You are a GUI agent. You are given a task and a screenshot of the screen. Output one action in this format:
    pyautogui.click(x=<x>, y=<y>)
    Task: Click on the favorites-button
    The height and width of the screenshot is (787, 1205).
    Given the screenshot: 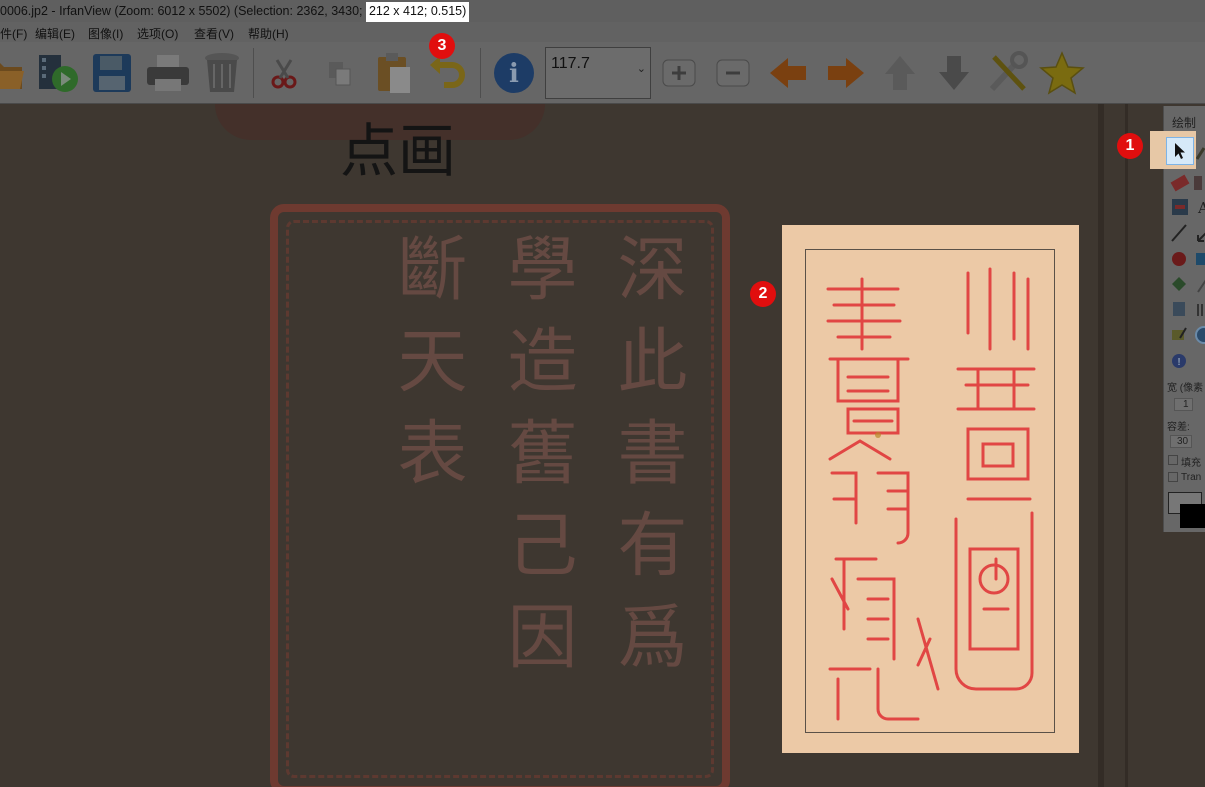 What is the action you would take?
    pyautogui.click(x=1062, y=73)
    